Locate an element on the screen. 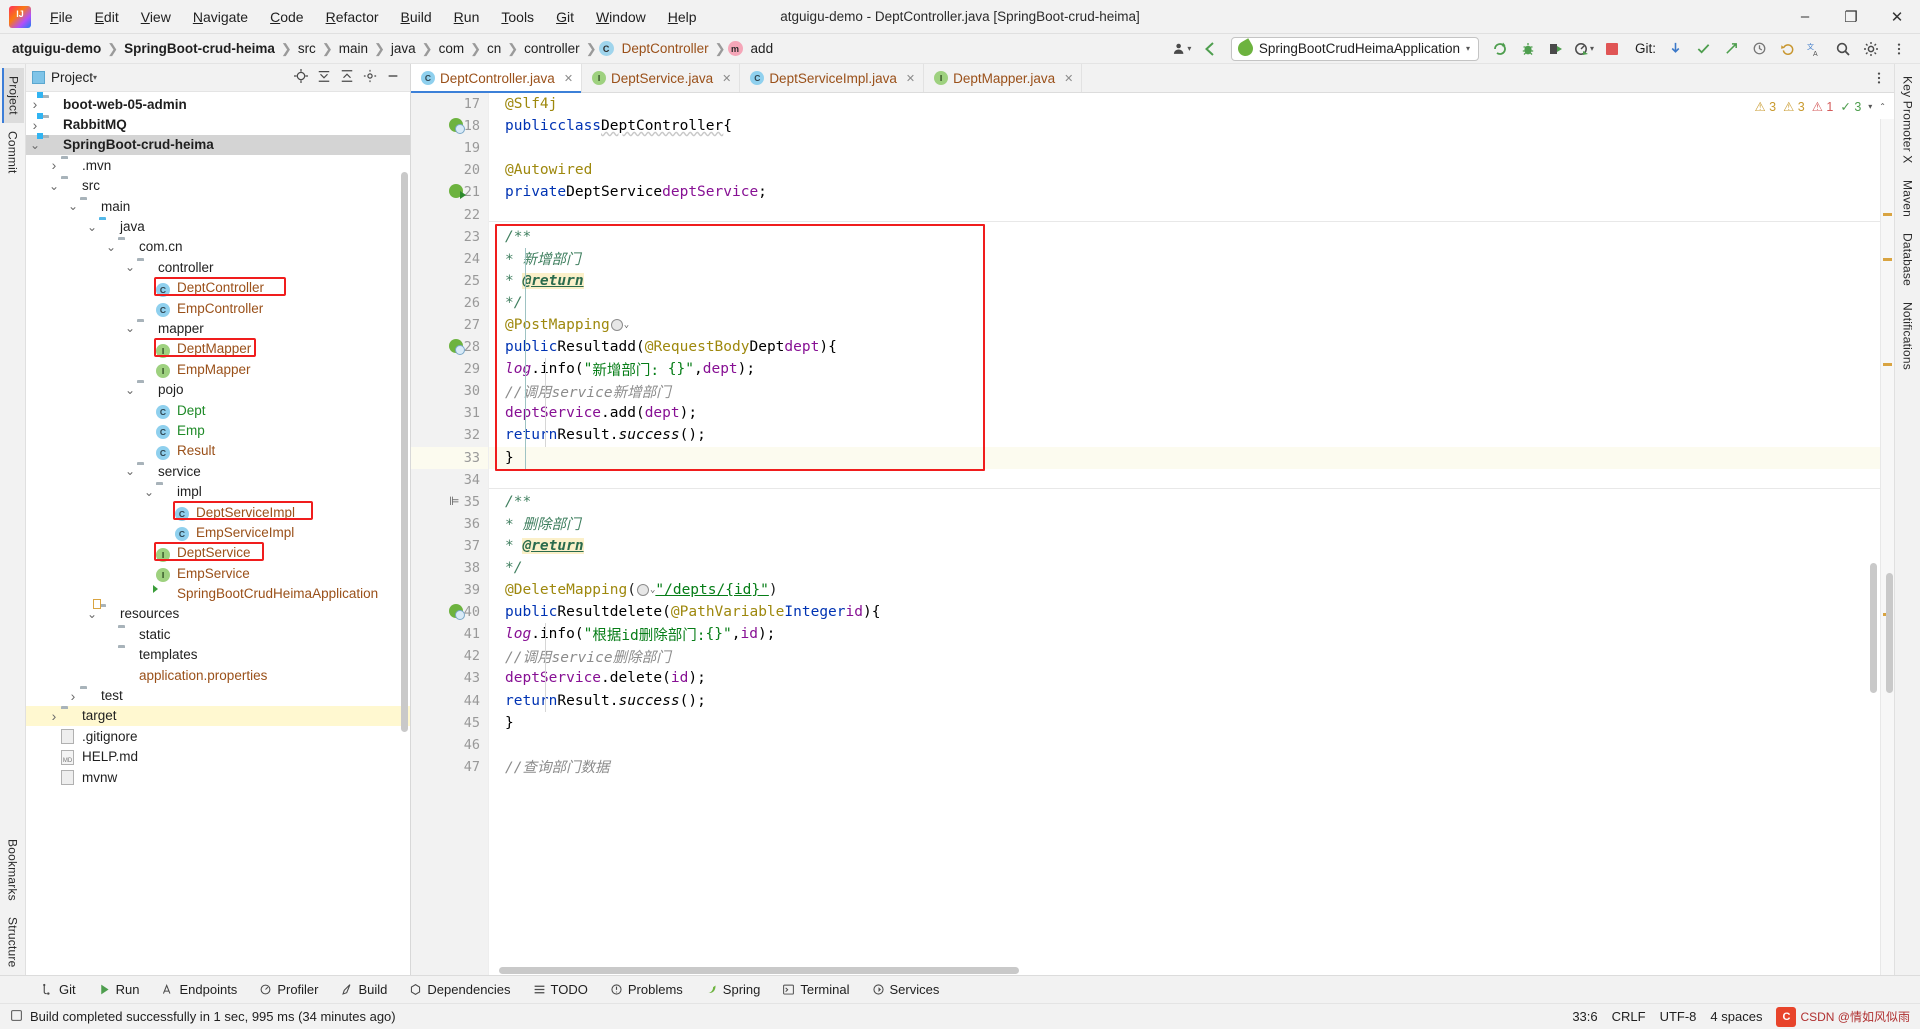  breadcrumb-item-src: src is located at coordinates (307, 48).